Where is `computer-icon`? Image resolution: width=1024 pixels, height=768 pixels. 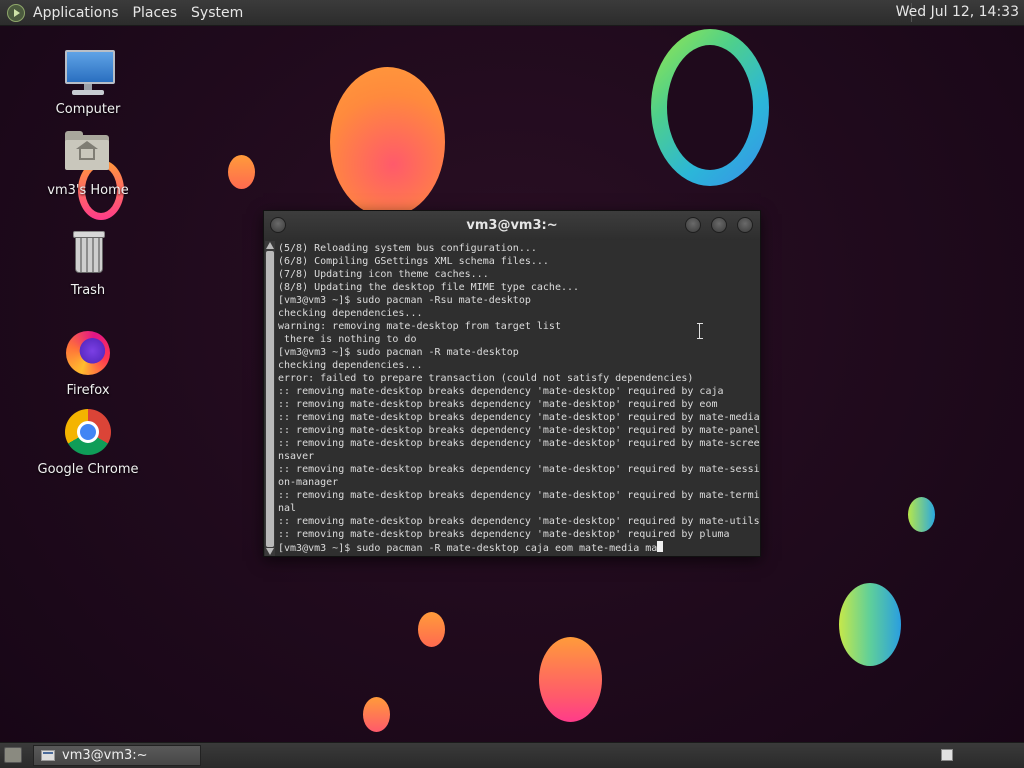 computer-icon is located at coordinates (88, 72).